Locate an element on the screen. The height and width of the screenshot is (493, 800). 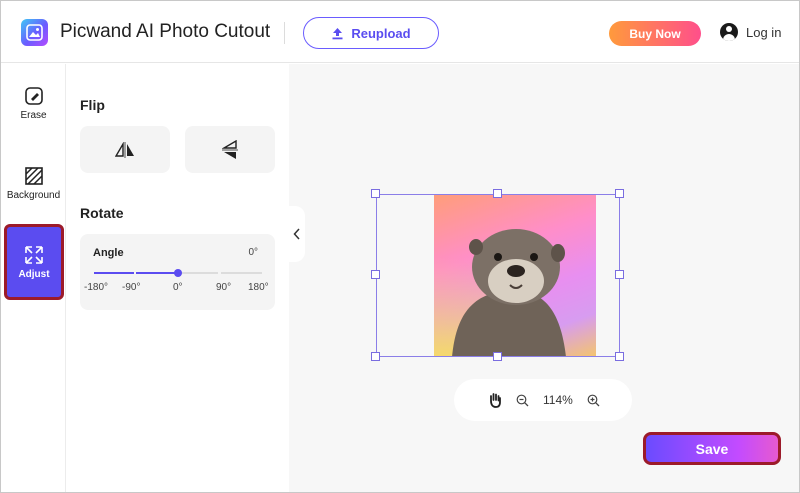
image-icon is located at coordinates (34, 32).